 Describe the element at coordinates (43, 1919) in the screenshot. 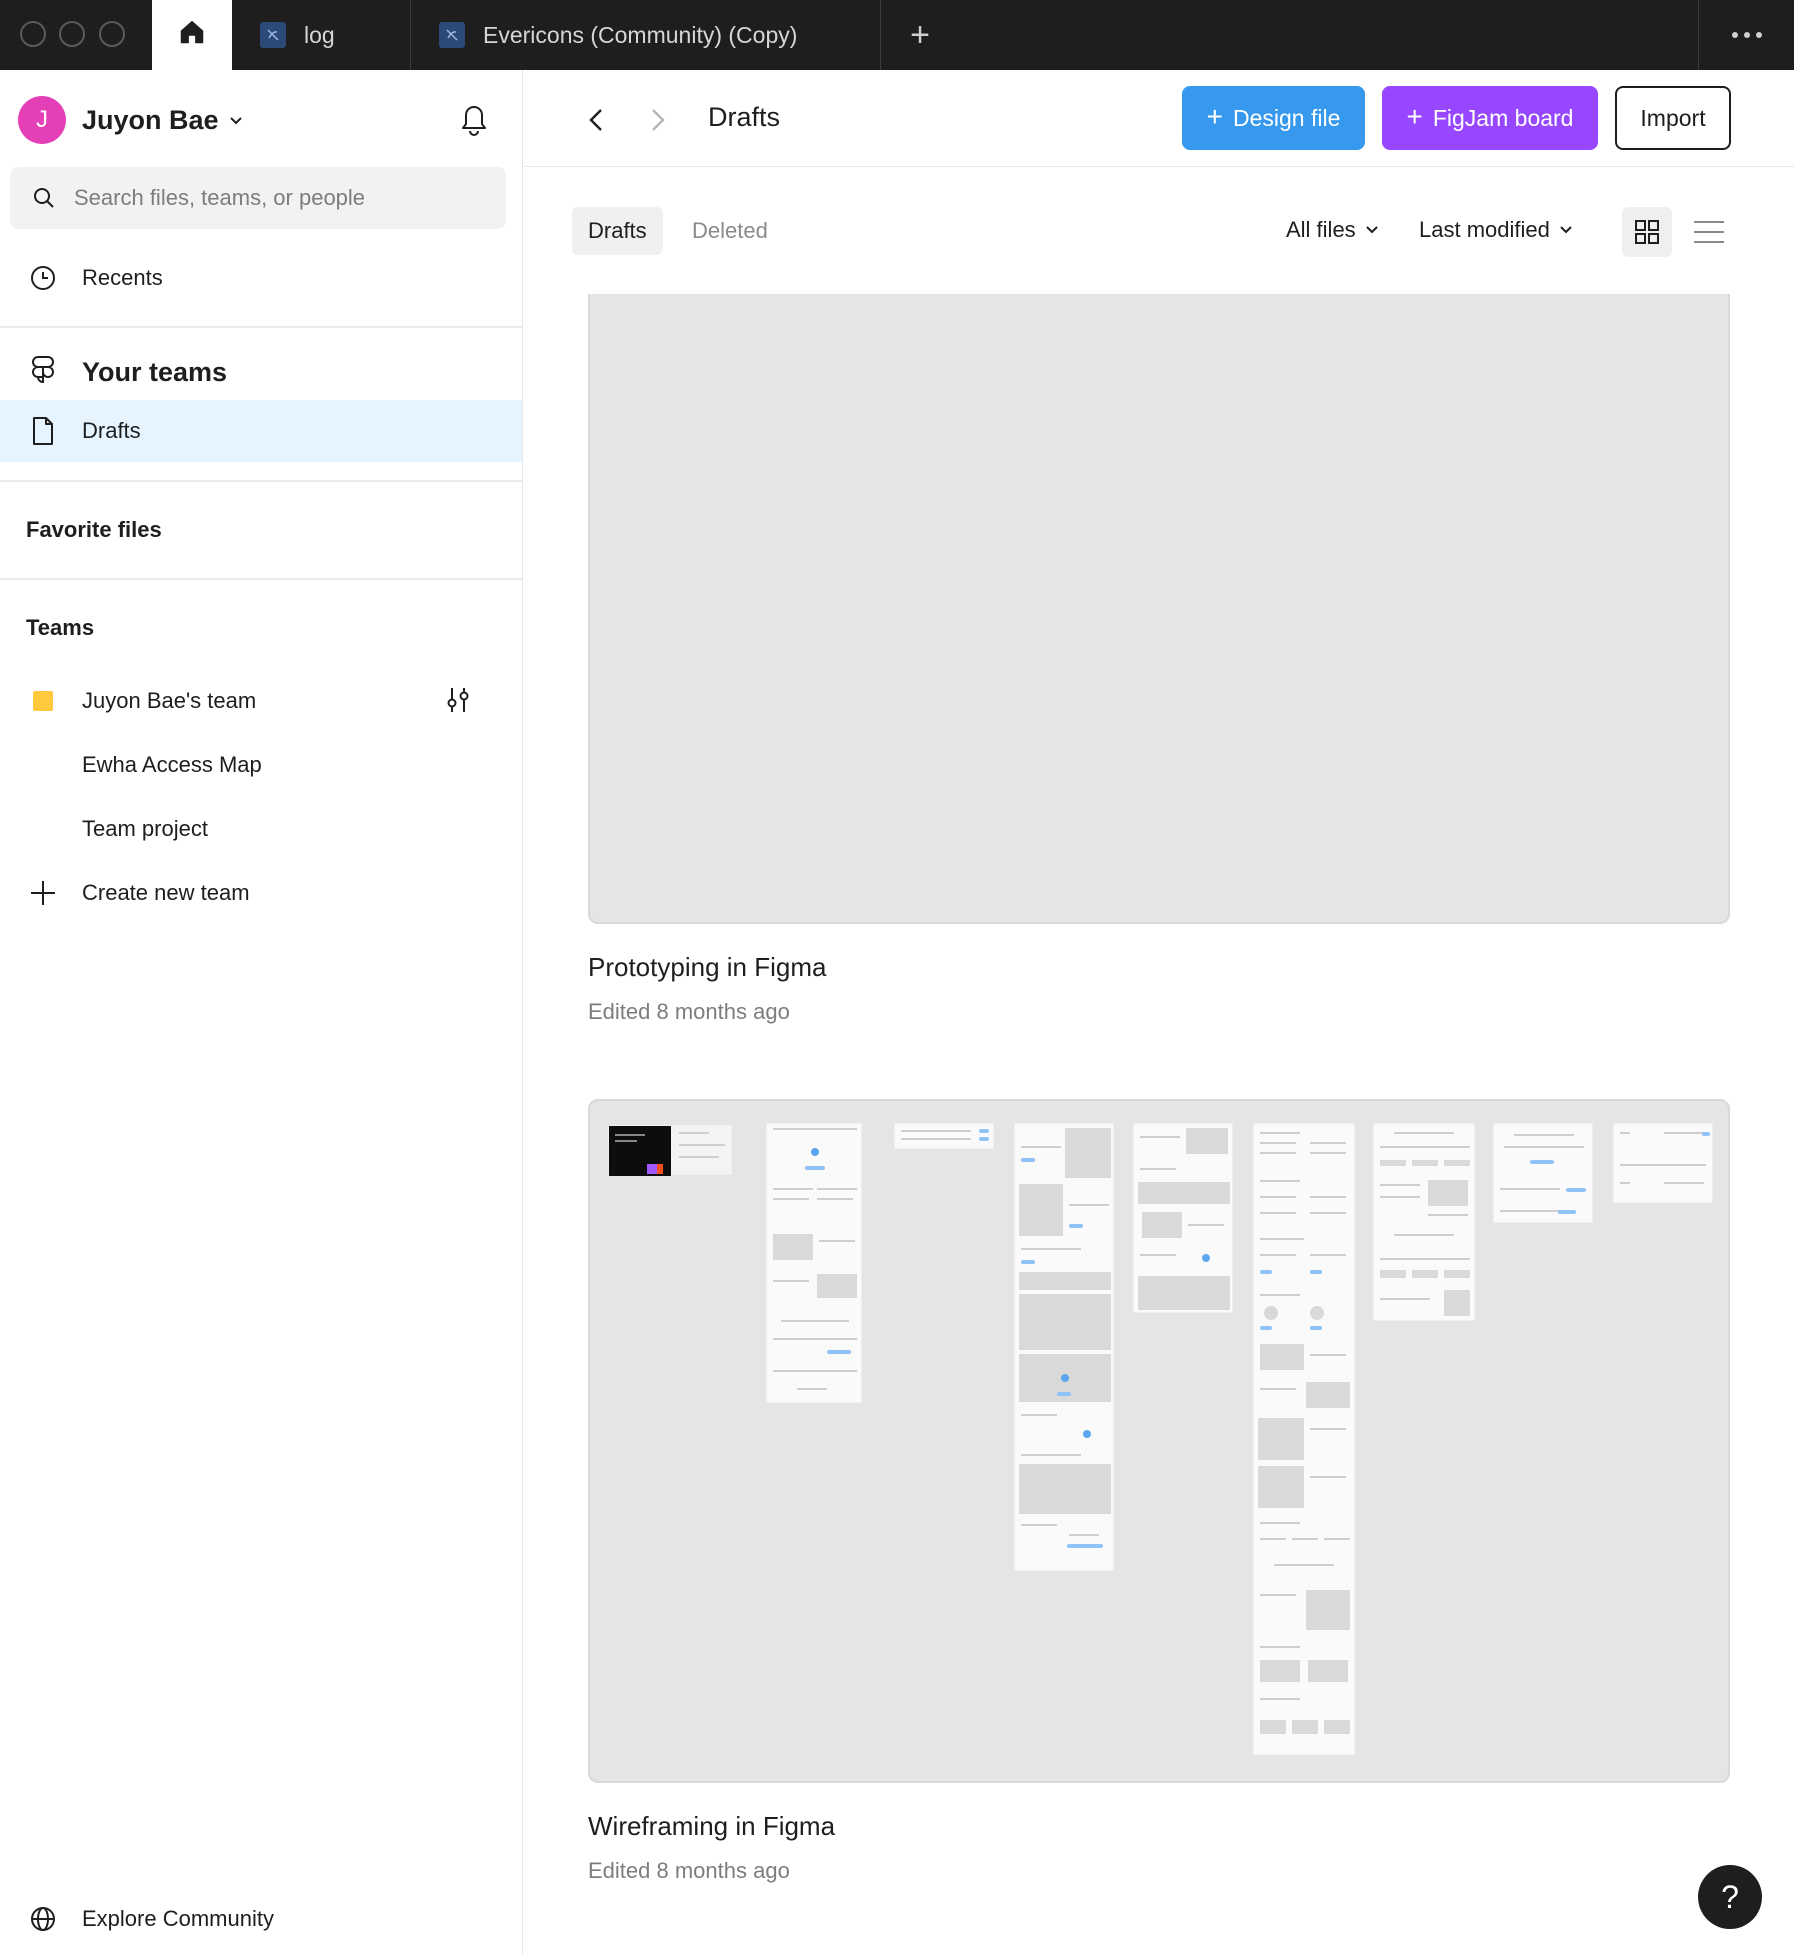

I see `globe-icon` at that location.